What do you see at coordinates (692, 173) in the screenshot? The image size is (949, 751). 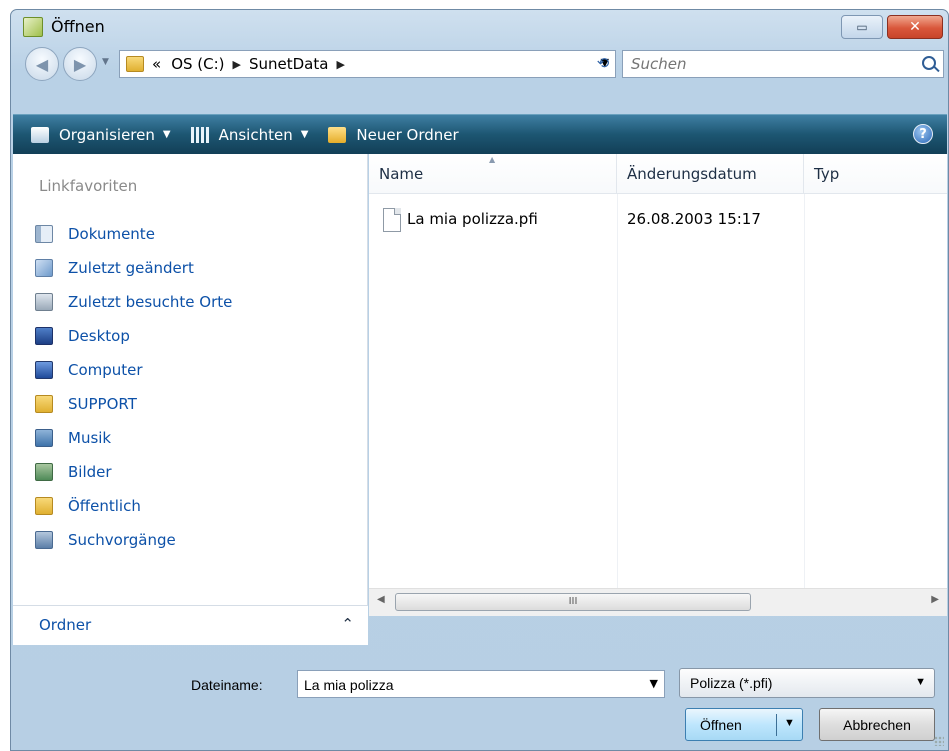 I see `column-label: Änderungsdatum` at bounding box center [692, 173].